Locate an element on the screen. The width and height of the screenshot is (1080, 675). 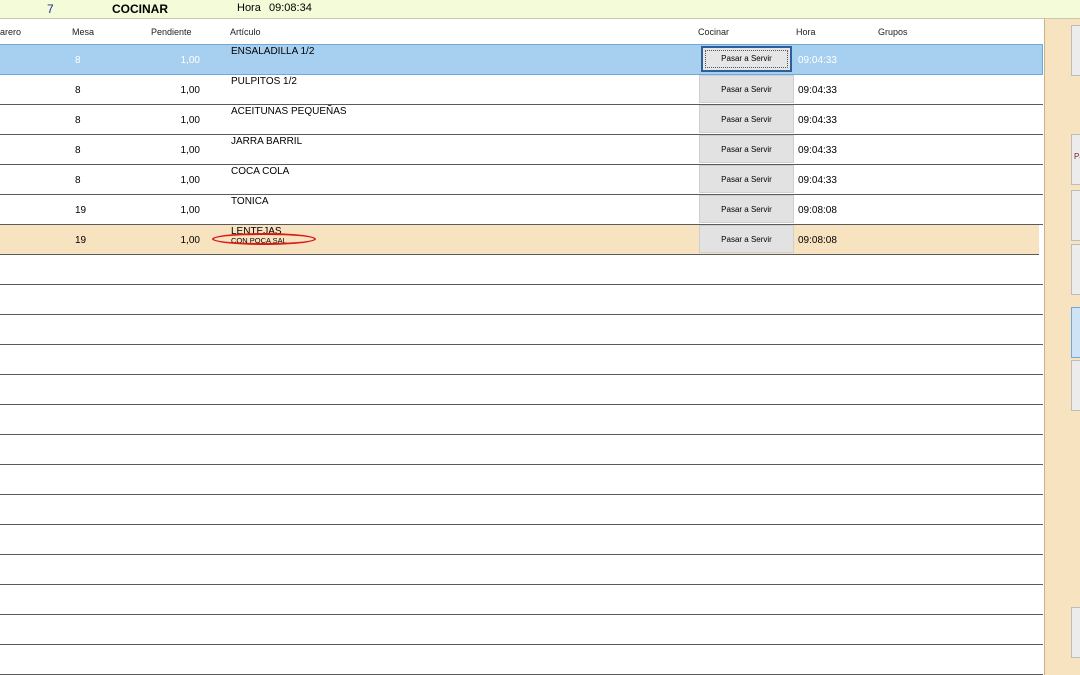
clock-label: Hora is located at coordinates (249, 8).